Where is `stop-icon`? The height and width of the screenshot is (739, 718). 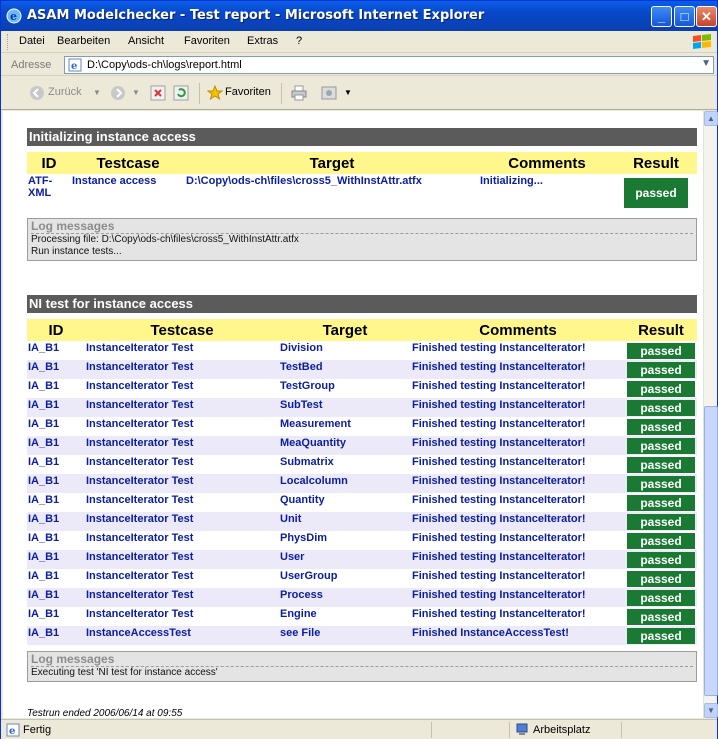 stop-icon is located at coordinates (158, 93).